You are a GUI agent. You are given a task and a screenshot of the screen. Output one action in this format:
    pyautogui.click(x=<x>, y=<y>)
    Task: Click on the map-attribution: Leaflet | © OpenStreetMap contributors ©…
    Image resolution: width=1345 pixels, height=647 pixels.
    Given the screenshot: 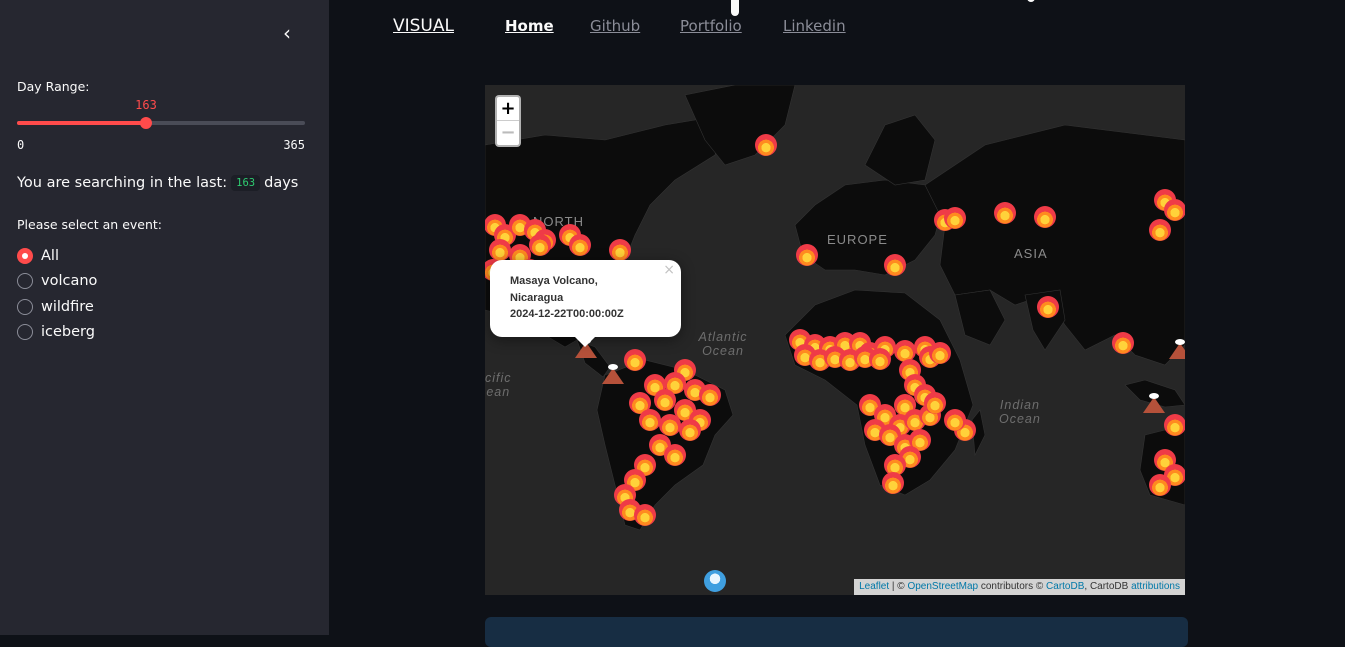 What is the action you would take?
    pyautogui.click(x=1019, y=587)
    